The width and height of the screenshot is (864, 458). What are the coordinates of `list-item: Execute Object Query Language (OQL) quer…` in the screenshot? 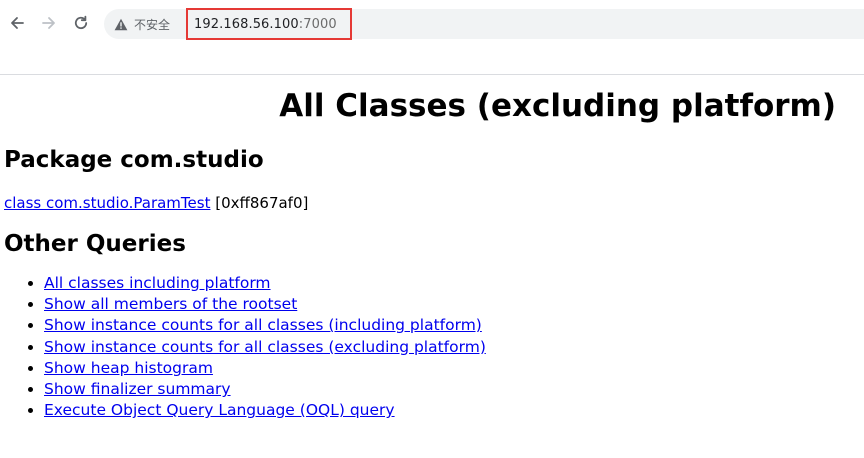 It's located at (449, 410).